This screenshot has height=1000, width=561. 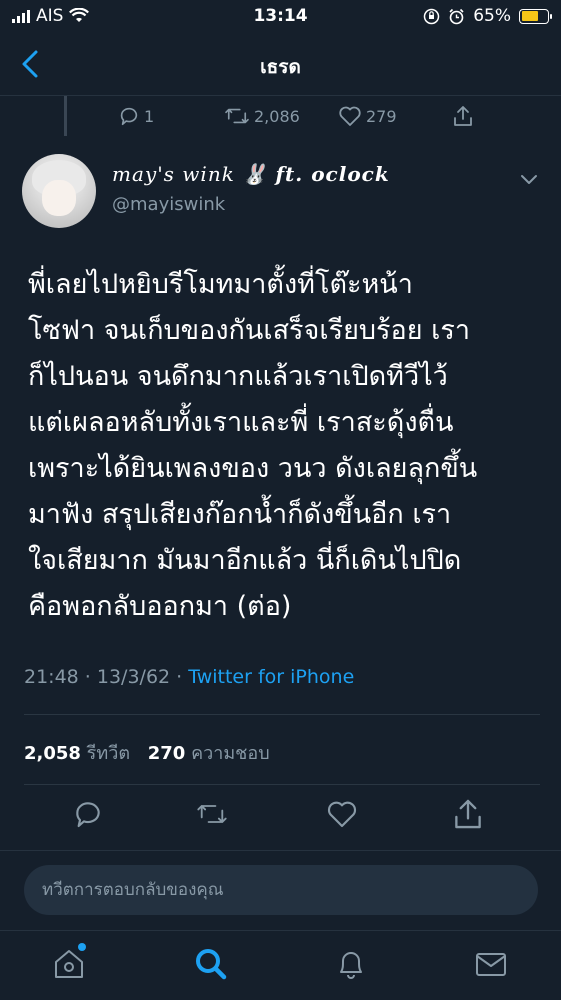 I want to click on reply-input, so click(x=281, y=890).